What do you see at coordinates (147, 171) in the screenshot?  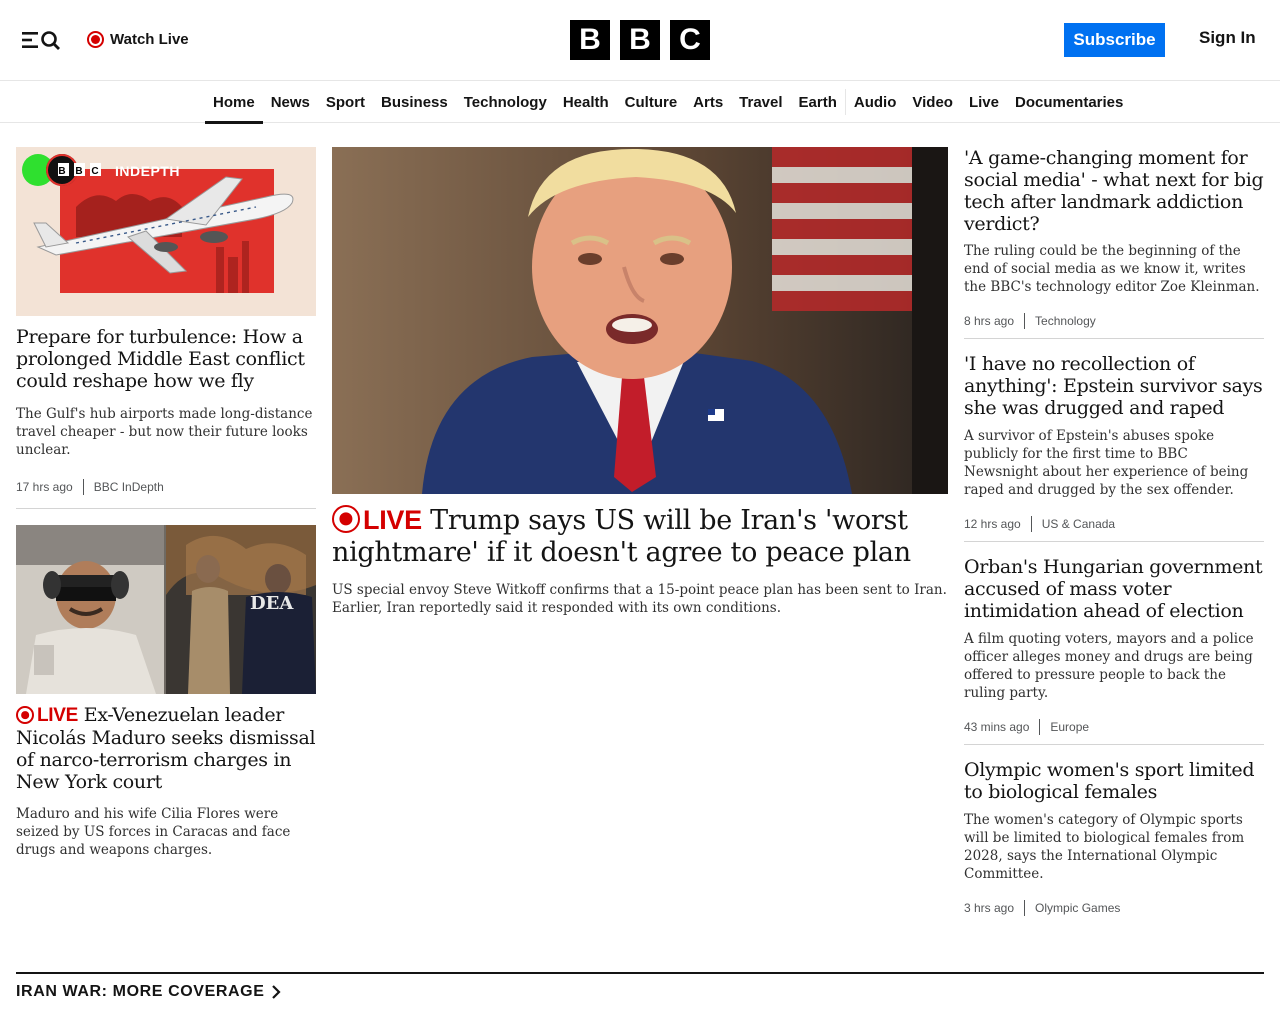 I see `indepth-label: INDEPTH` at bounding box center [147, 171].